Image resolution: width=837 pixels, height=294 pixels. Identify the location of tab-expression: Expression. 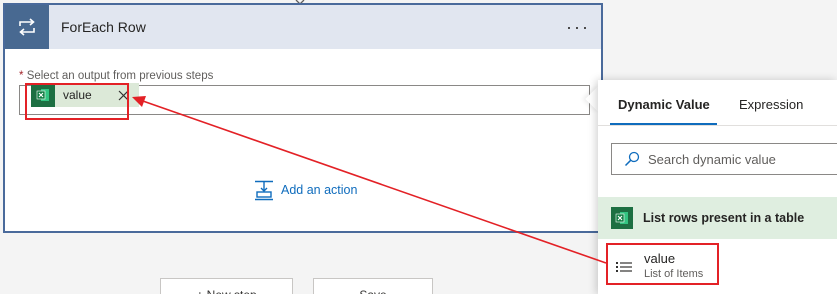
(771, 104).